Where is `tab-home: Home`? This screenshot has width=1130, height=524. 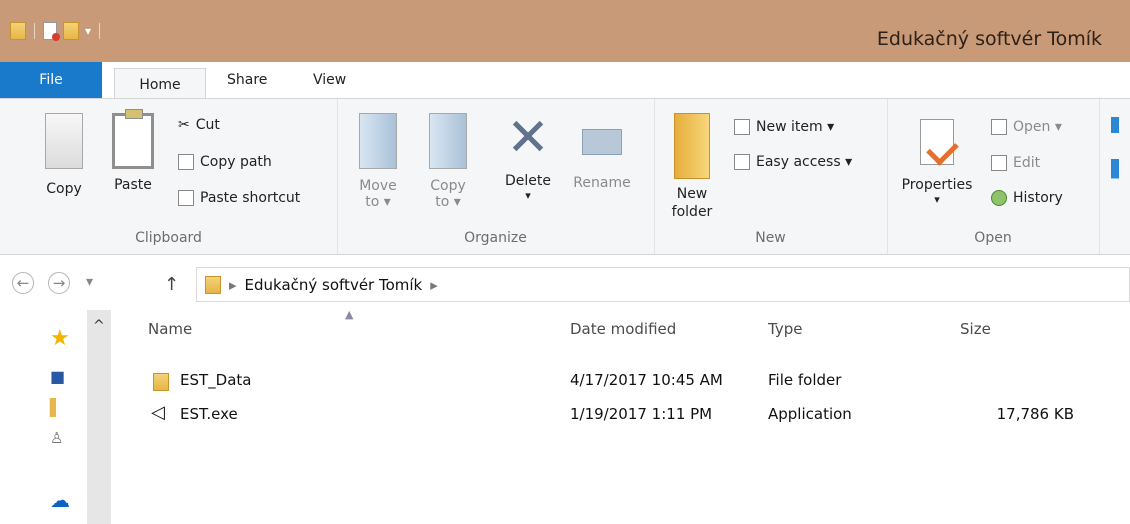
tab-home: Home is located at coordinates (160, 84).